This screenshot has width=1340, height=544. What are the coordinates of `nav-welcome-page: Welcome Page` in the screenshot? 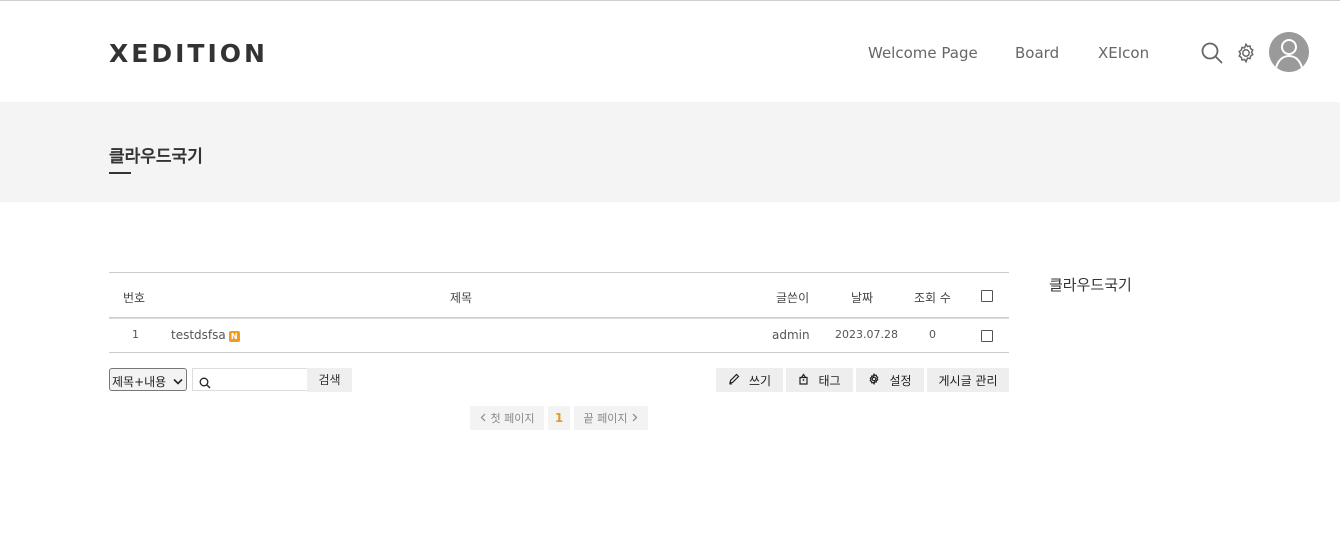 It's located at (923, 53).